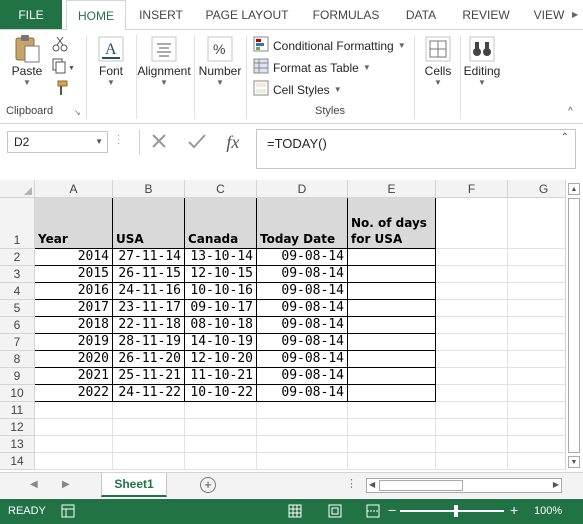  I want to click on table-cell: 2016, so click(74, 291).